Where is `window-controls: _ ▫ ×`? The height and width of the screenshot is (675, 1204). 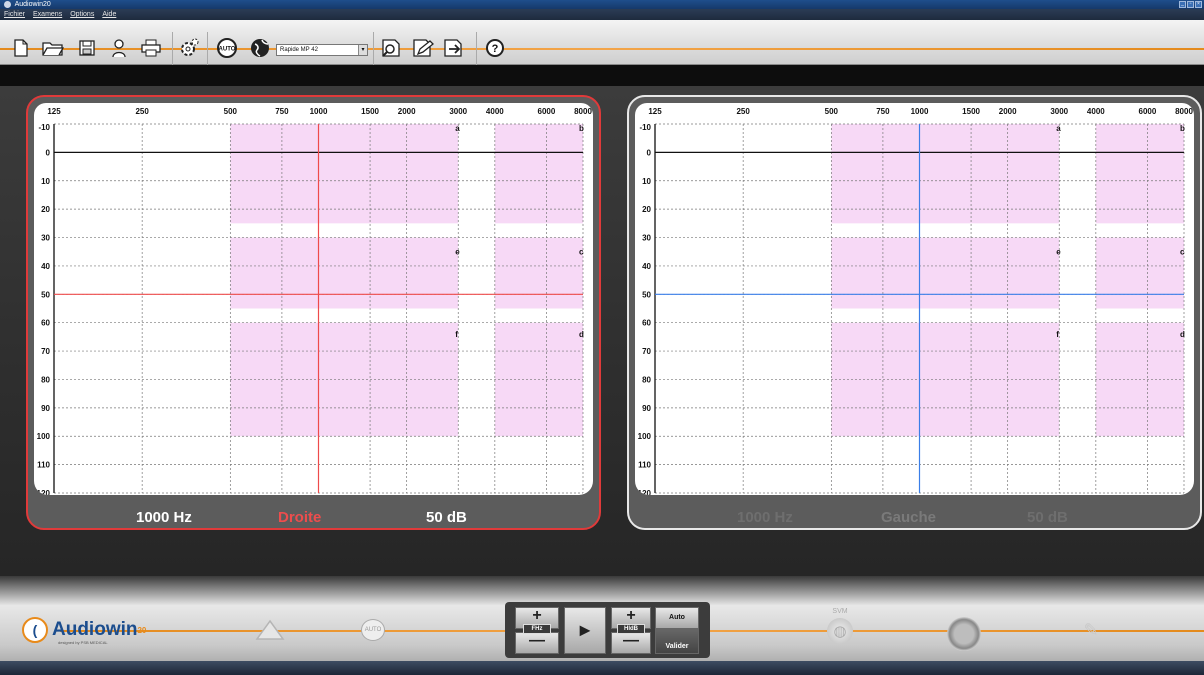 window-controls: _ ▫ × is located at coordinates (1190, 4).